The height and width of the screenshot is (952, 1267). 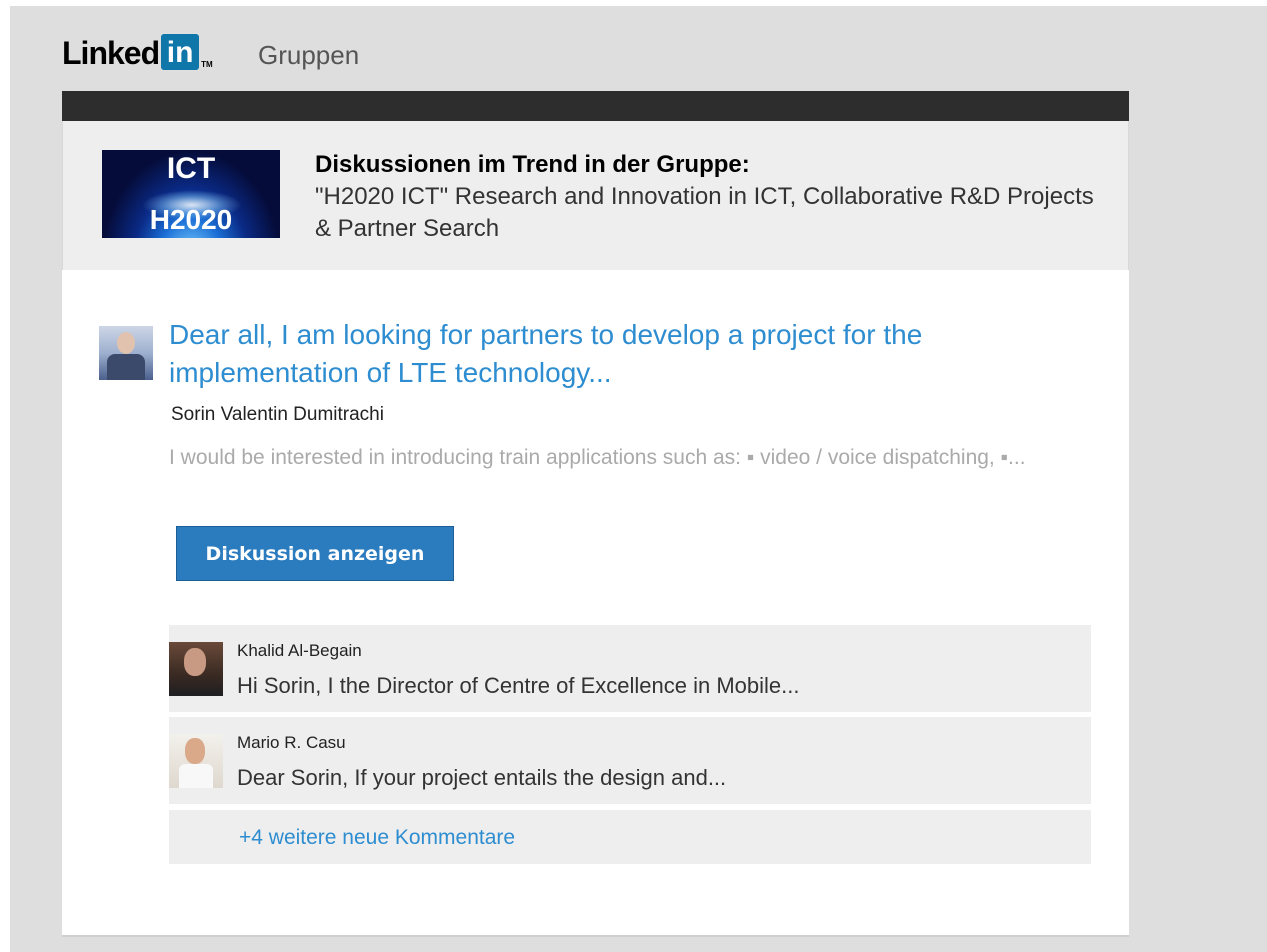 I want to click on view-discussion-button: Diskussion anzeigen, so click(x=315, y=553).